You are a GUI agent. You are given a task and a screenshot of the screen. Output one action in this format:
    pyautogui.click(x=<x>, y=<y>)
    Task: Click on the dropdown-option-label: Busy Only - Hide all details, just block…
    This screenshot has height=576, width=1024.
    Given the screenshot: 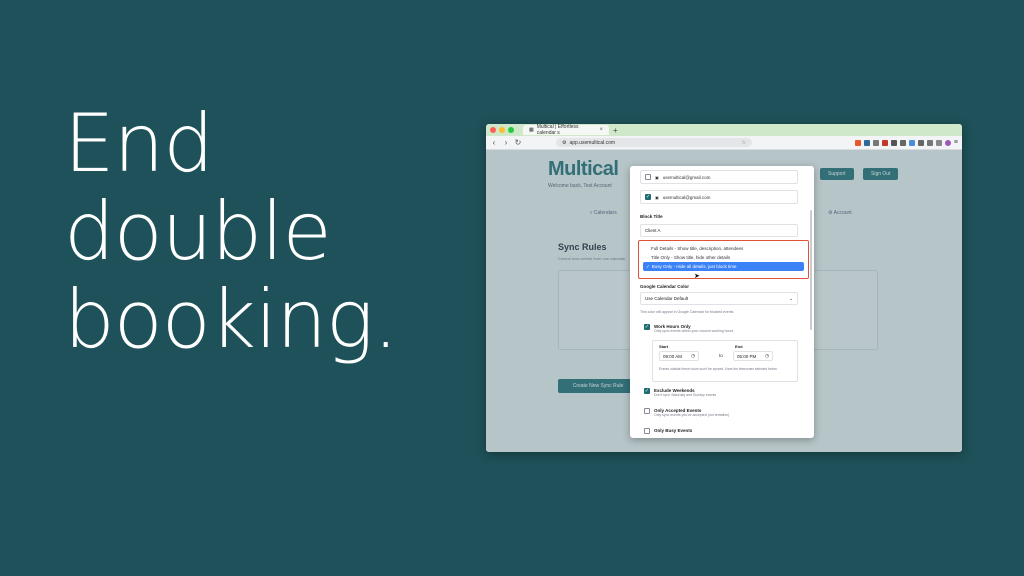 What is the action you would take?
    pyautogui.click(x=694, y=266)
    